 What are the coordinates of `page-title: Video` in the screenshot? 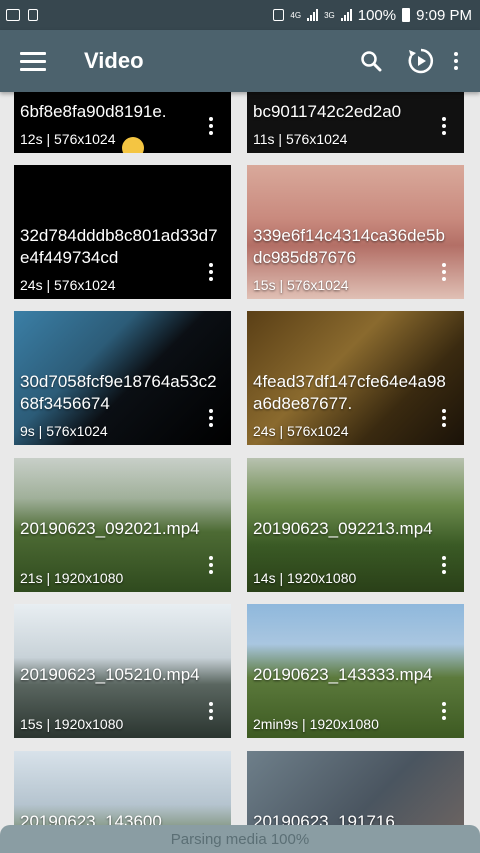 It's located at (114, 60).